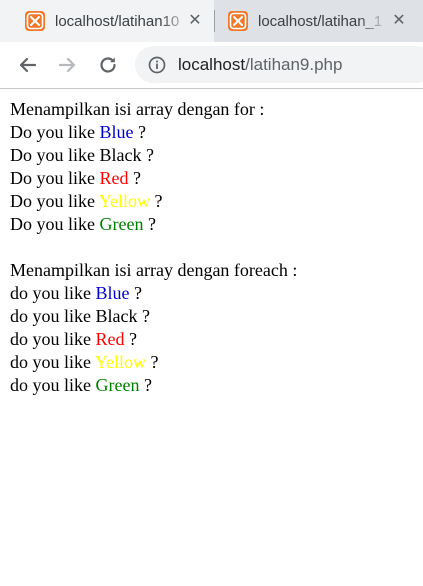  I want to click on back-arrow-icon, so click(28, 65).